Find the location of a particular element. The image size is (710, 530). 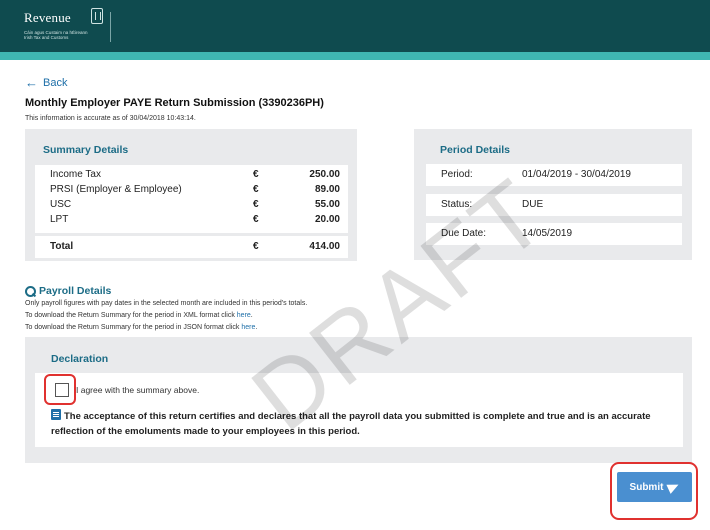

period-row-label: Due Date: is located at coordinates (464, 233).